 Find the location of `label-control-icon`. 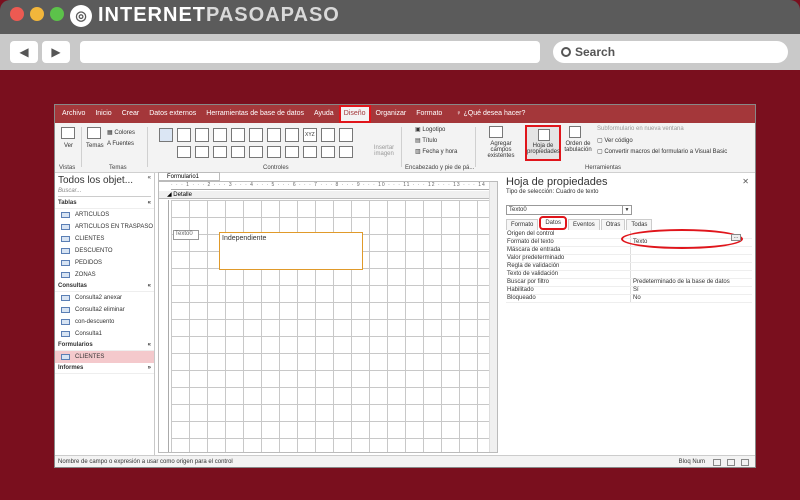

label-control-icon is located at coordinates (202, 135).